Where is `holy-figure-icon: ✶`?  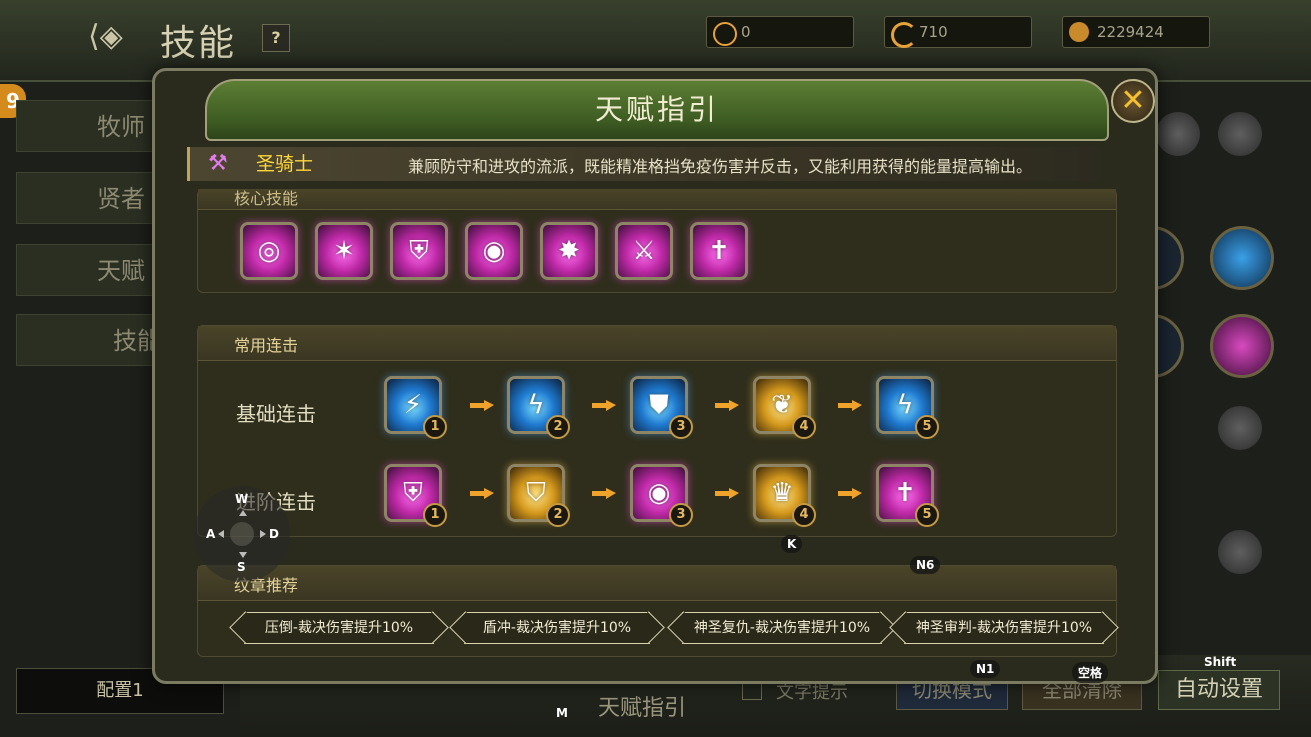 holy-figure-icon: ✶ is located at coordinates (344, 251).